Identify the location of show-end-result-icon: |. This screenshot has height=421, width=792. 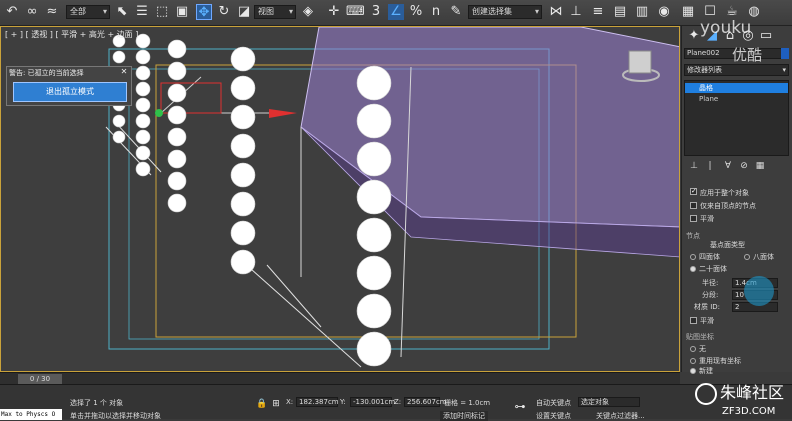
(710, 167).